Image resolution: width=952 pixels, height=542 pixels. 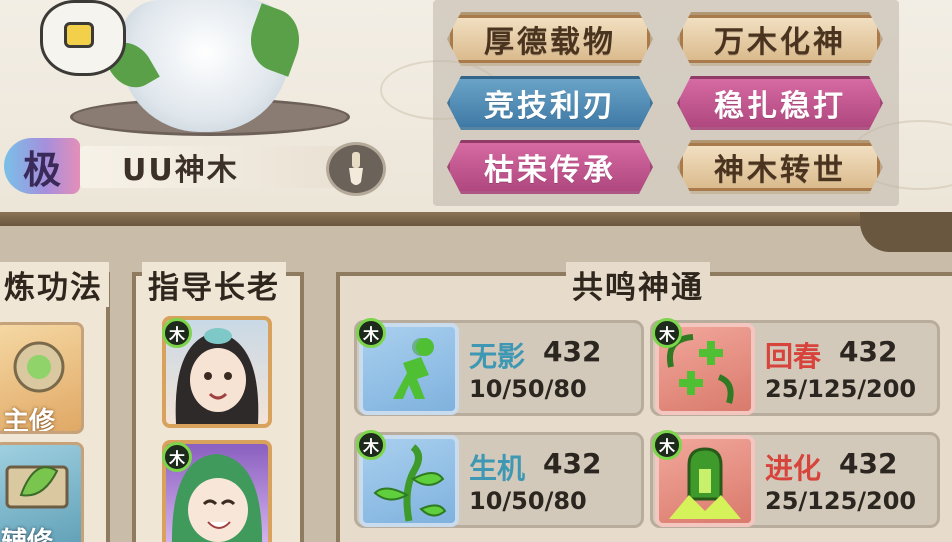 I want to click on skill-card: 回春 432 25/125/200, so click(x=795, y=368).